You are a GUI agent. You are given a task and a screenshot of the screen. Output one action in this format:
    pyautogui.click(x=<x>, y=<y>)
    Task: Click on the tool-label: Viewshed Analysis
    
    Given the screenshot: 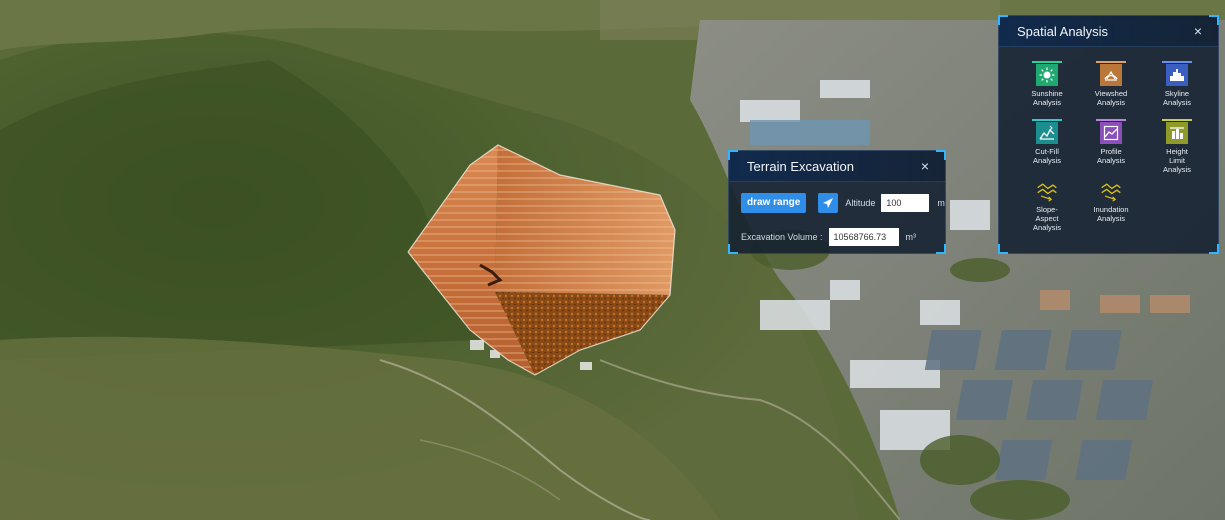 What is the action you would take?
    pyautogui.click(x=1111, y=98)
    